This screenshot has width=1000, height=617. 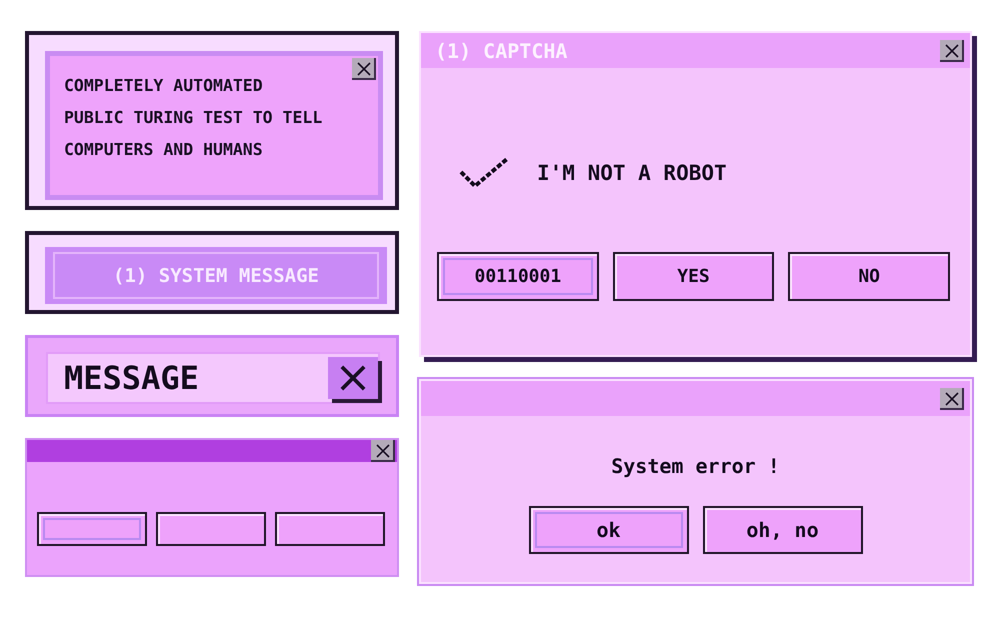 I want to click on dialog-button: YES, so click(x=693, y=276).